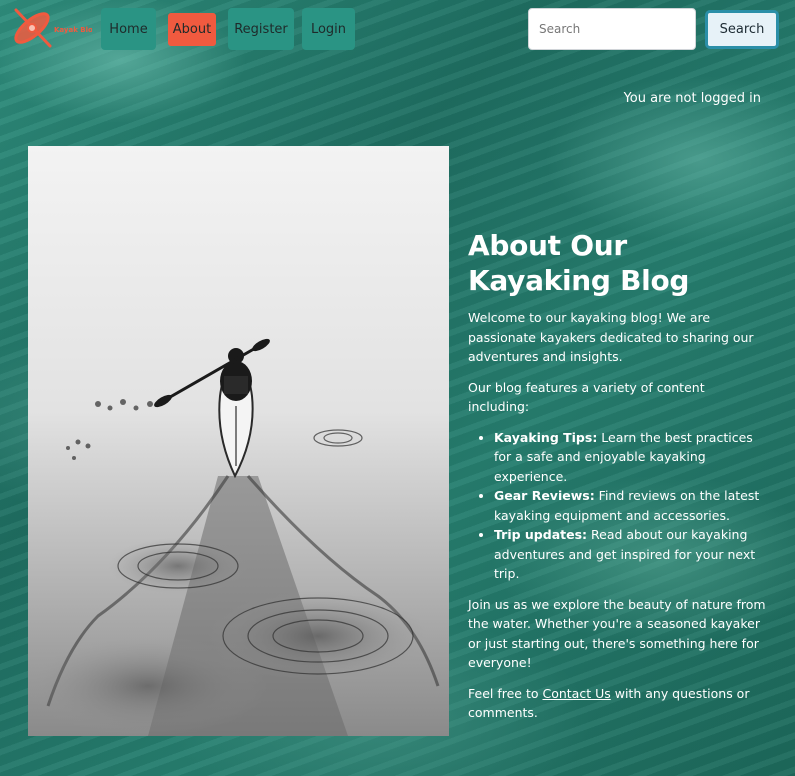 Image resolution: width=795 pixels, height=776 pixels. What do you see at coordinates (261, 29) in the screenshot?
I see `nav-register-button: Register` at bounding box center [261, 29].